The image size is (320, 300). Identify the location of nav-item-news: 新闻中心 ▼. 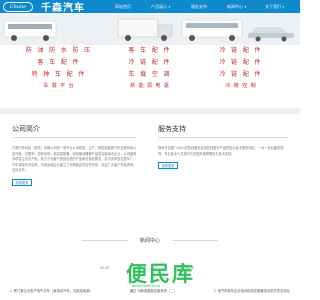
(237, 6).